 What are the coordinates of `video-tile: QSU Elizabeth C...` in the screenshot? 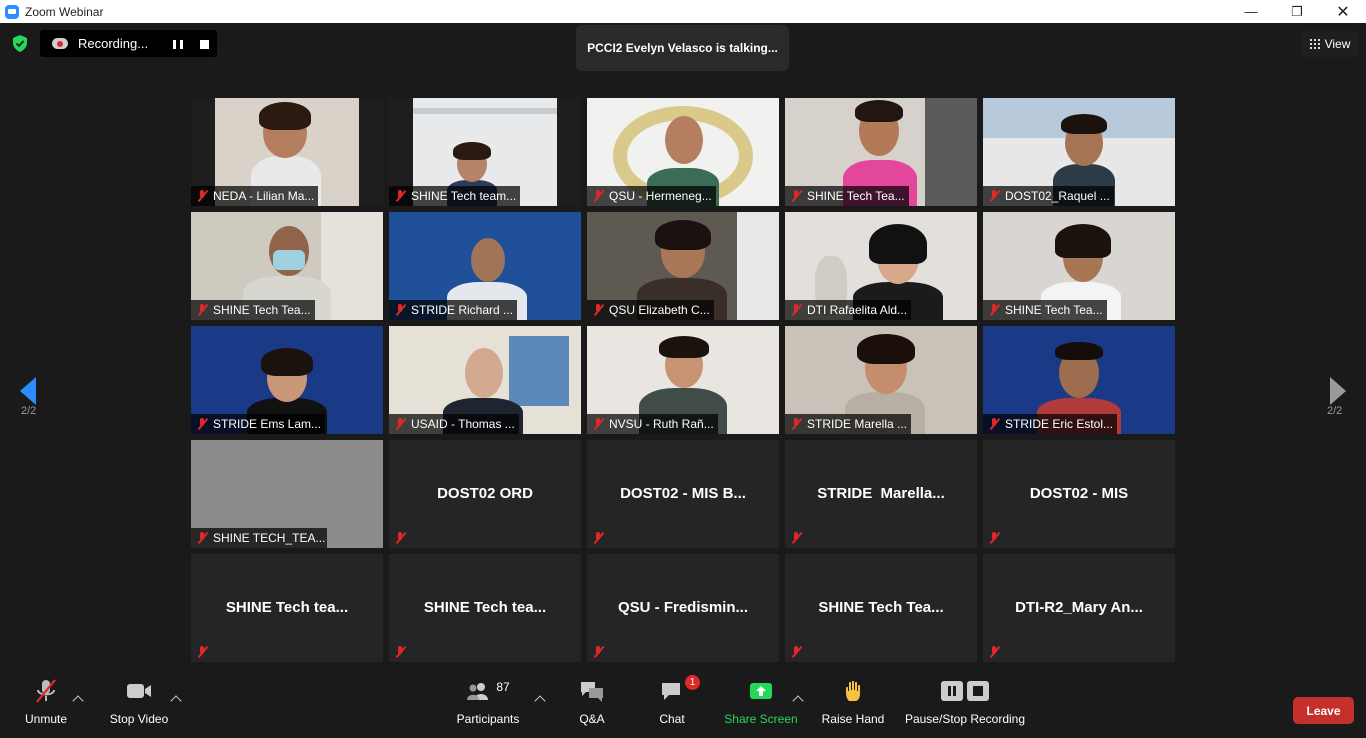 It's located at (683, 266).